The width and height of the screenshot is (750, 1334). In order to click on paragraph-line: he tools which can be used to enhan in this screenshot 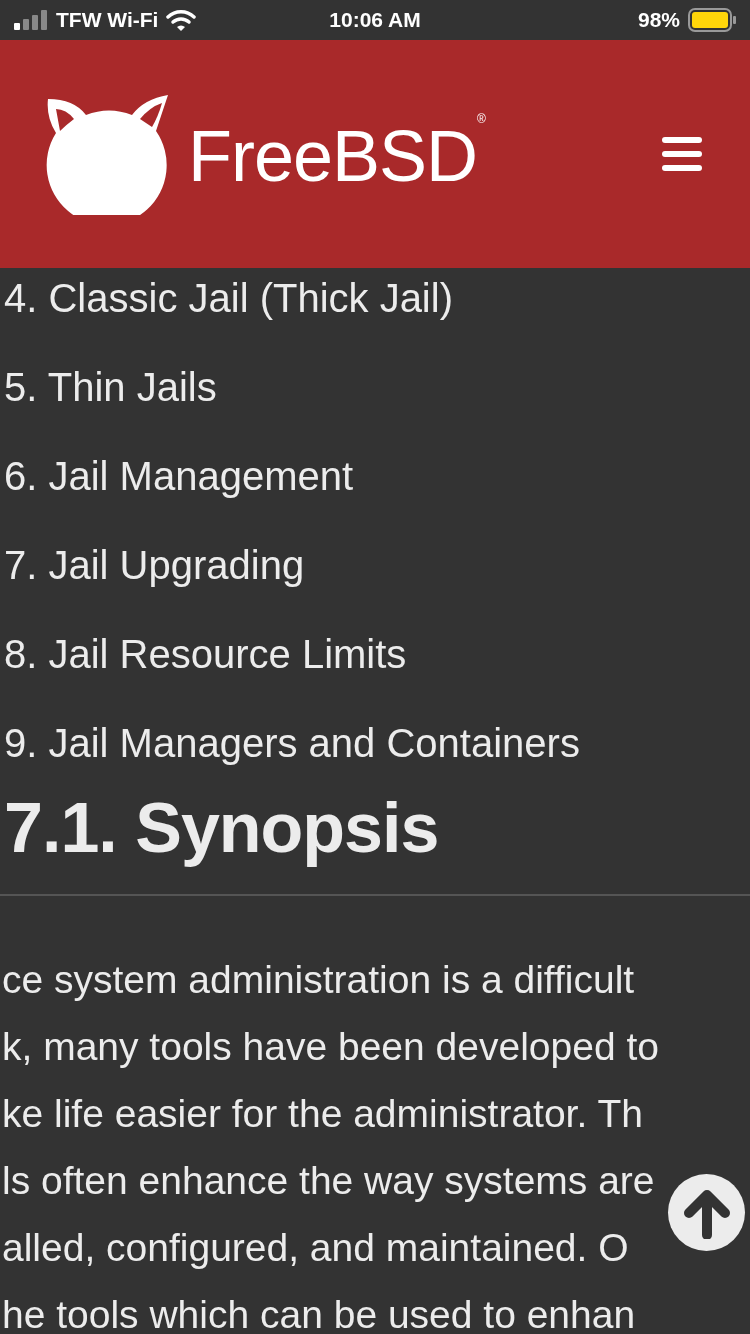, I will do `click(318, 1313)`.